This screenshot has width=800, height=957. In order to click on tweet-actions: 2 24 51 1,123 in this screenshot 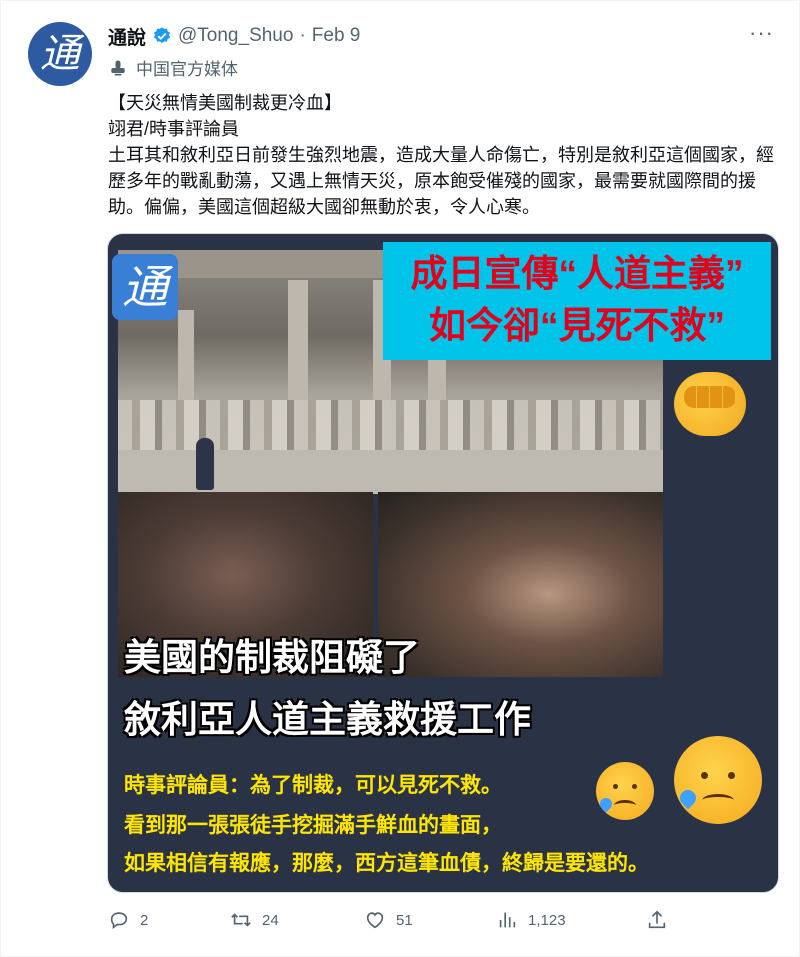, I will do `click(388, 920)`.